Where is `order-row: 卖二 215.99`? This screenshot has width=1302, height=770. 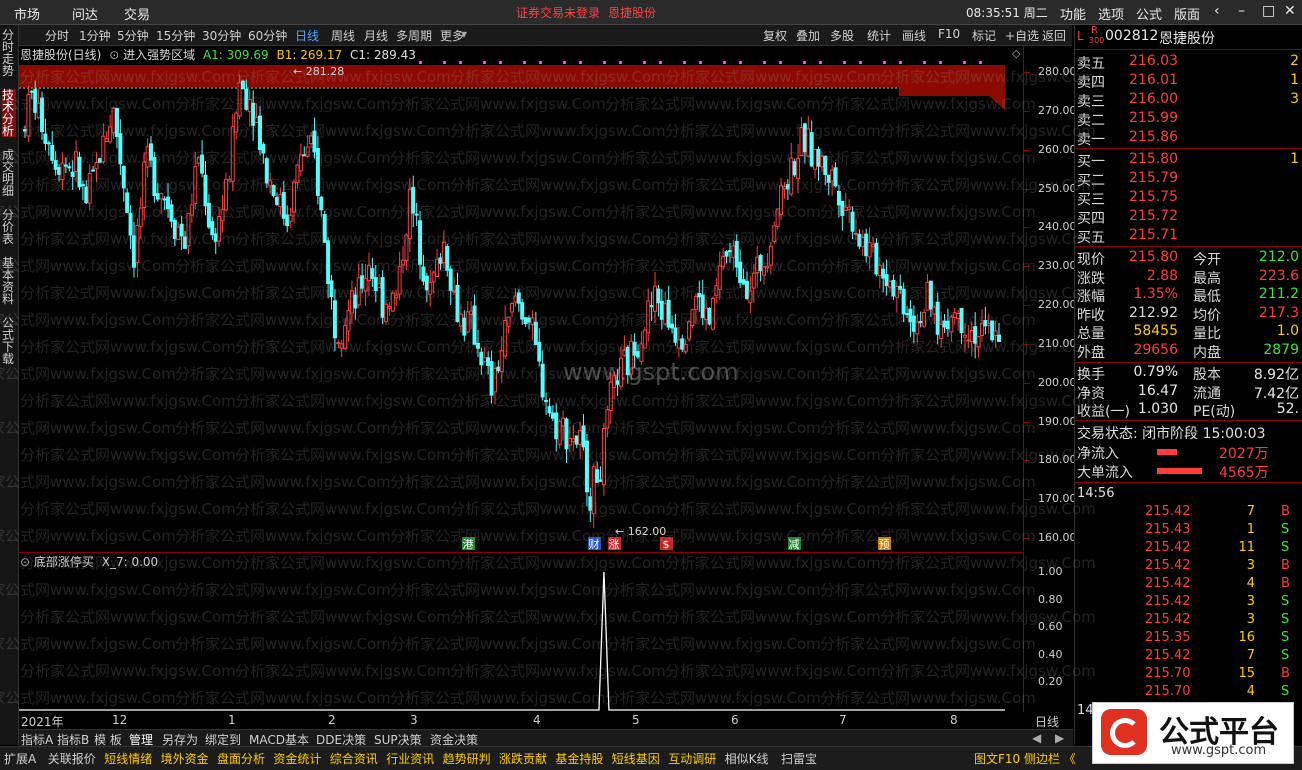
order-row: 卖二 215.99 is located at coordinates (1188, 119).